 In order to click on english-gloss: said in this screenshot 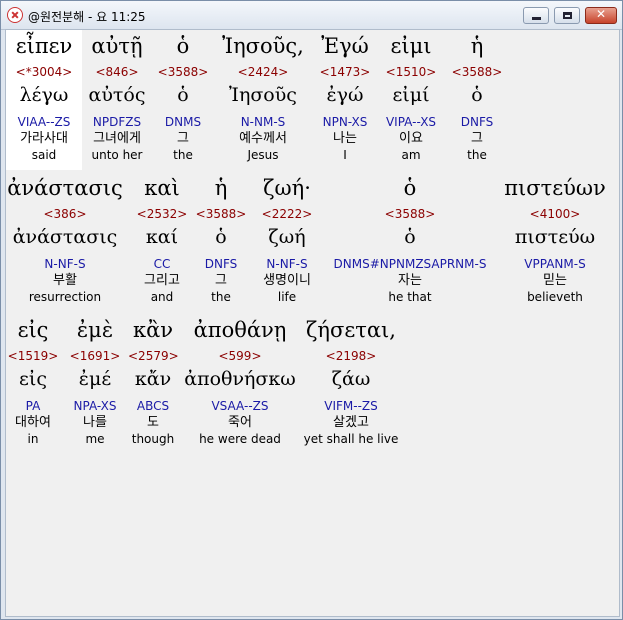, I will do `click(44, 155)`.